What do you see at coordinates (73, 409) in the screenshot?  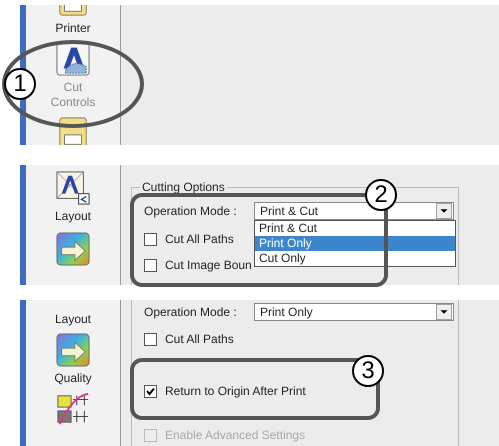 I see `color-curve-icon` at bounding box center [73, 409].